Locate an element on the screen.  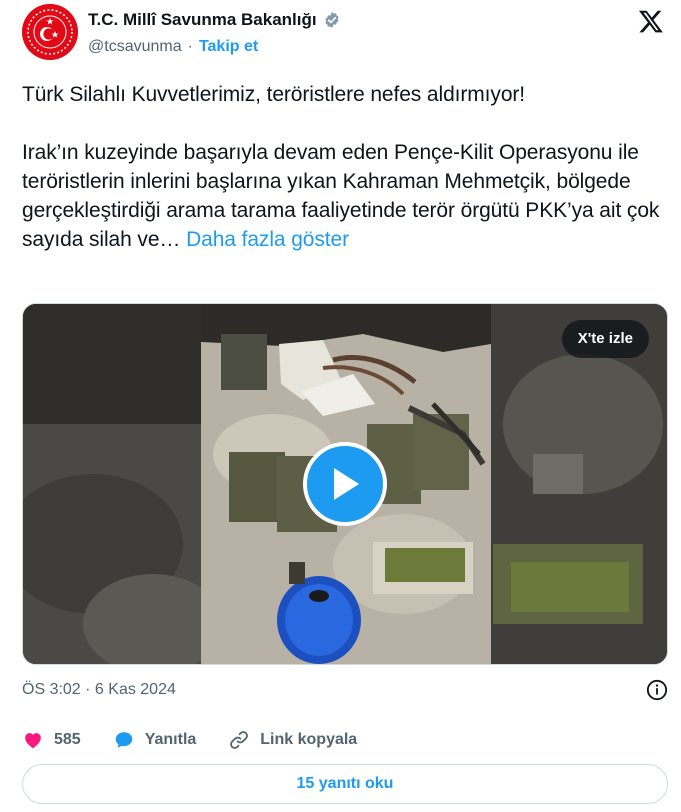
show-more-link: Daha fazla göster is located at coordinates (267, 239).